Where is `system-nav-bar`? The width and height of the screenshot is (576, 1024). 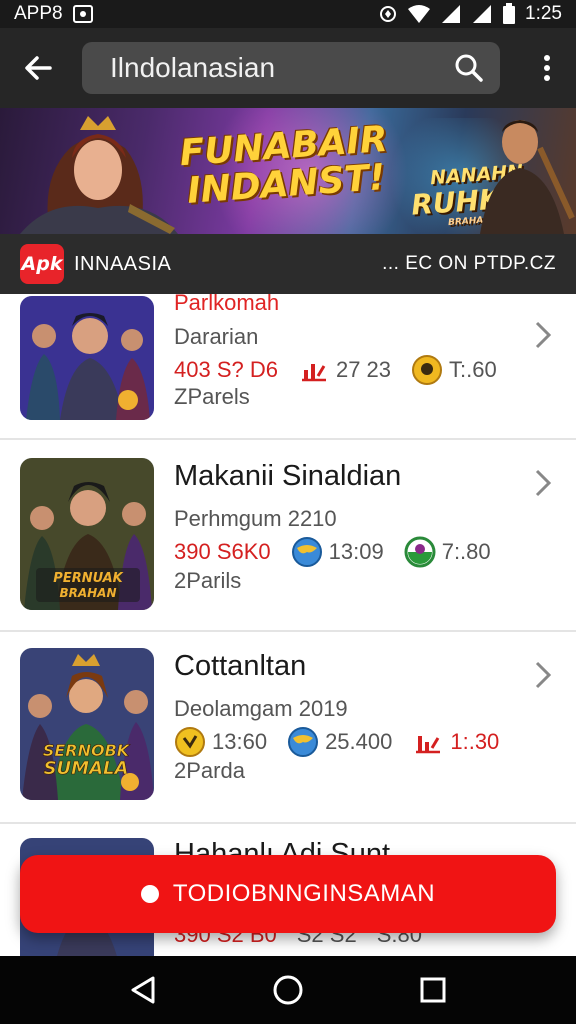
system-nav-bar is located at coordinates (288, 990).